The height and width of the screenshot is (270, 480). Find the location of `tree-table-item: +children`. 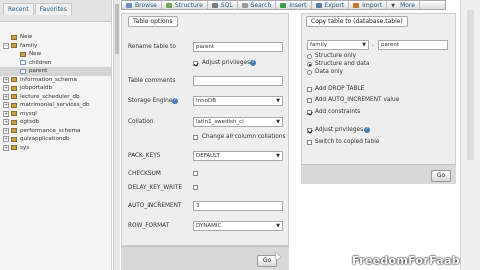

tree-table-item: +children is located at coordinates (55, 63).